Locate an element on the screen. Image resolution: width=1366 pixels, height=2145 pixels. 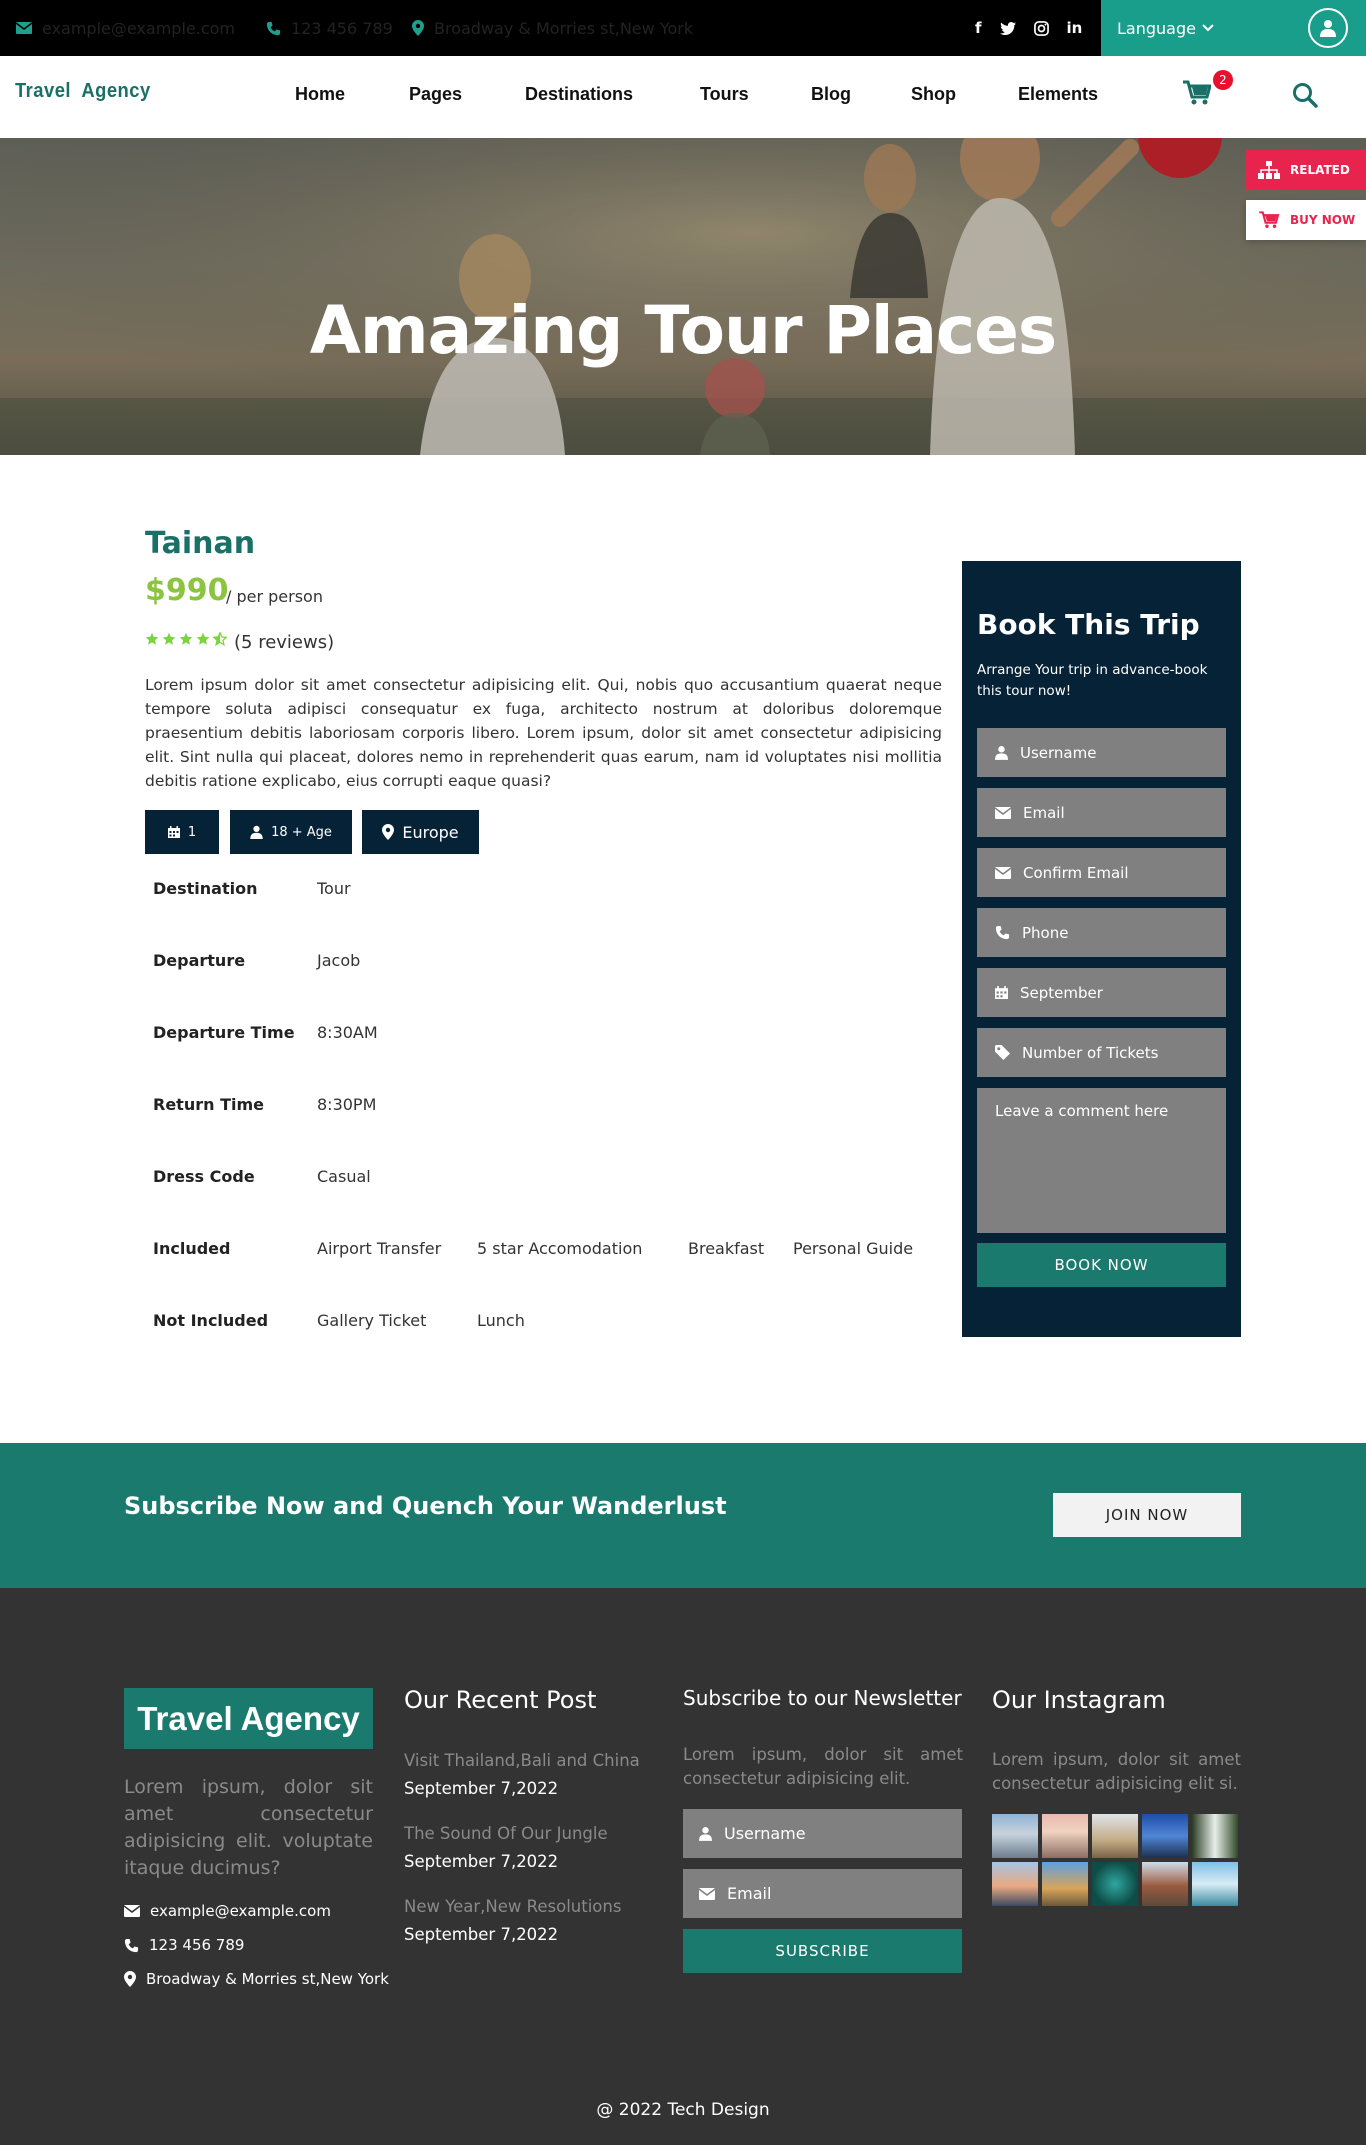
detail-value: 5 star Accomodation is located at coordinates (560, 1248).